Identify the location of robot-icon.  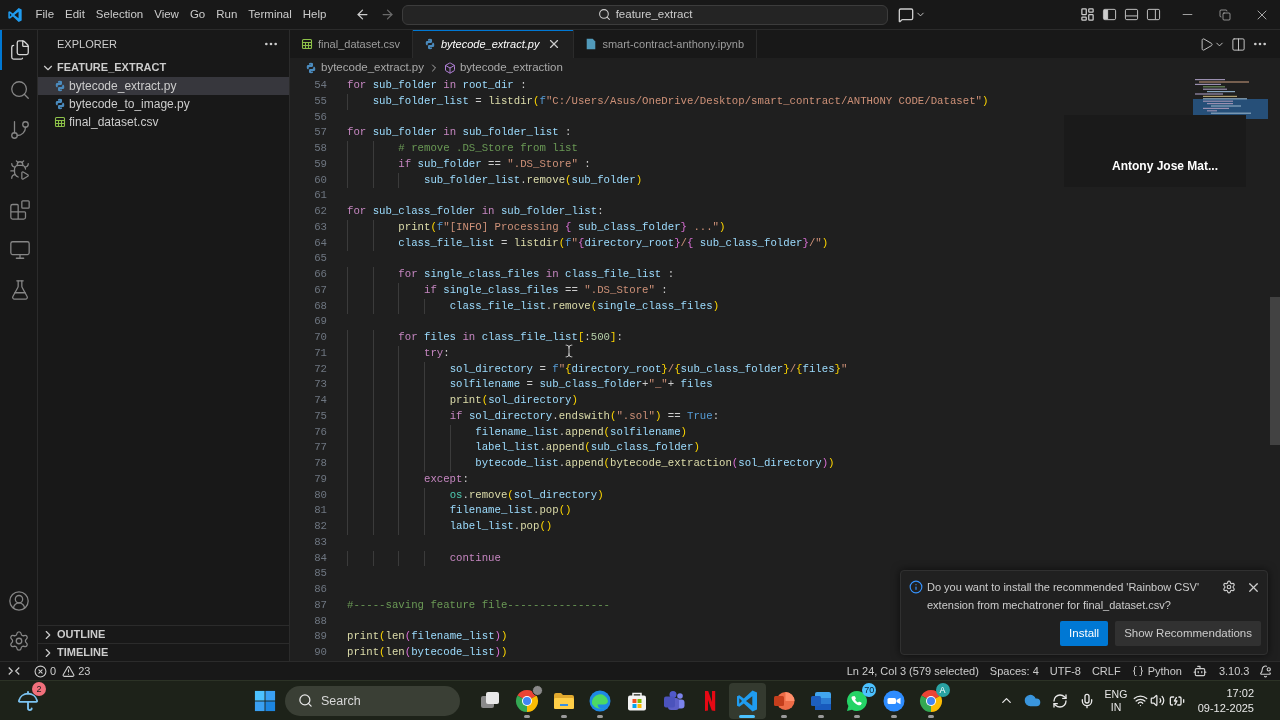
(1200, 671).